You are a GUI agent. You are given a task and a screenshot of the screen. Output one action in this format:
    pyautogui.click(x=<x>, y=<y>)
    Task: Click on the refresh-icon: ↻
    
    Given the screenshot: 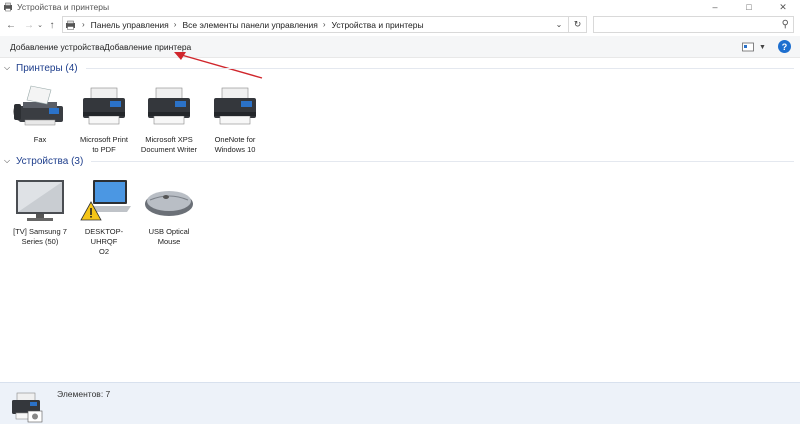 What is the action you would take?
    pyautogui.click(x=577, y=24)
    